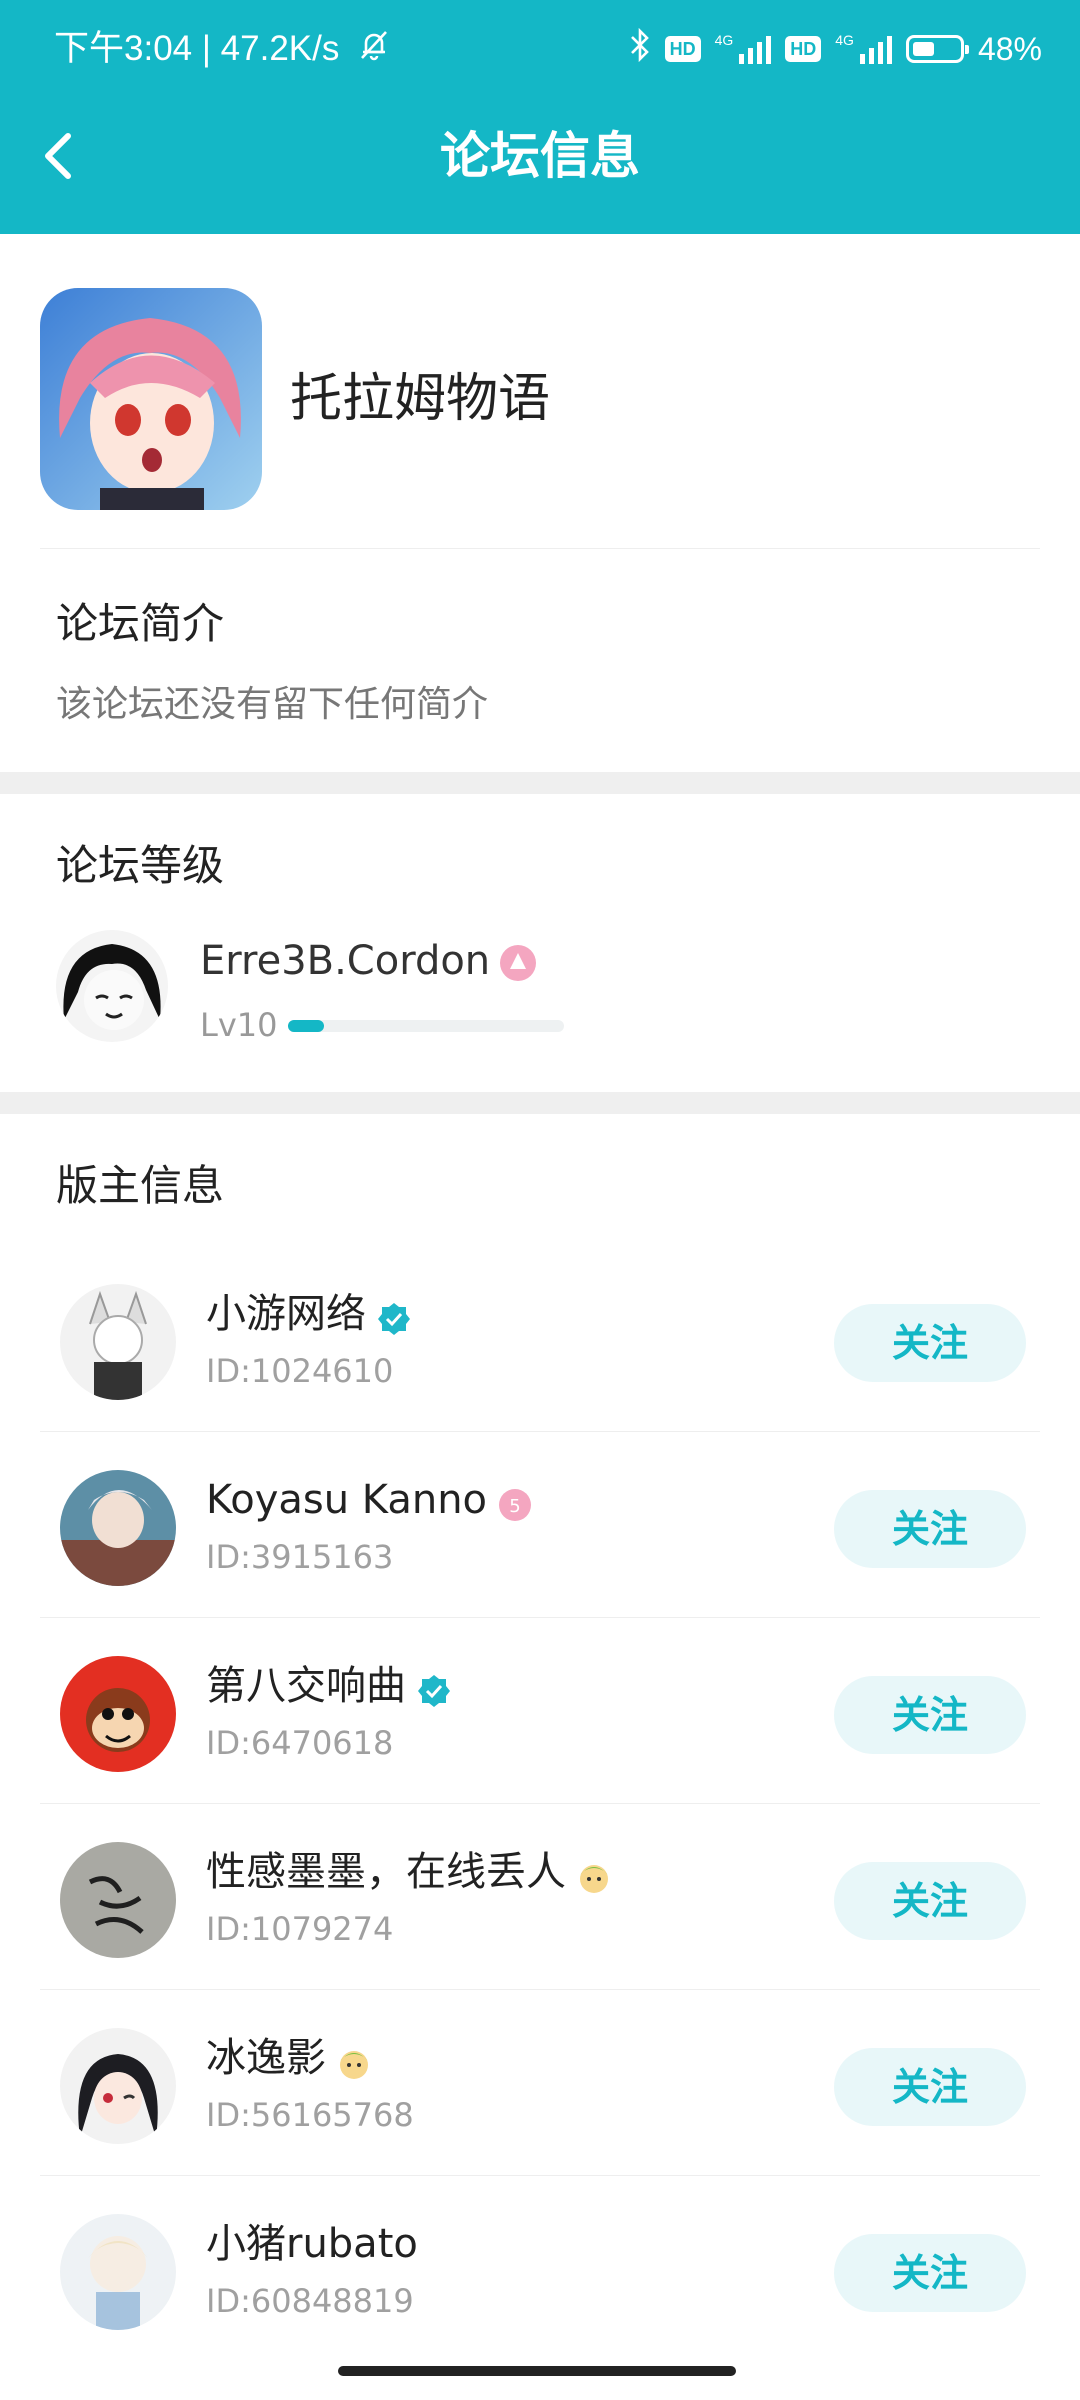 The width and height of the screenshot is (1080, 2400). I want to click on moderator-name: Koyasu Kanno 5, so click(369, 1500).